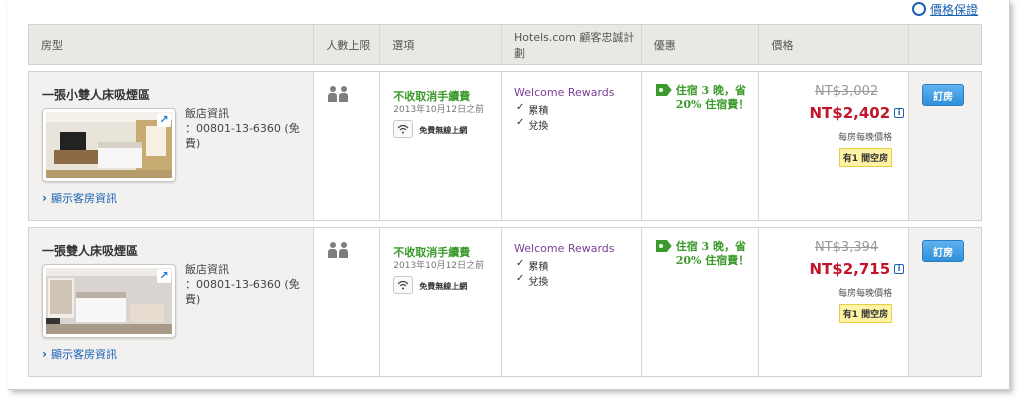 This screenshot has height=400, width=1024. Describe the element at coordinates (850, 113) in the screenshot. I see `discounted-price: NT$2,402` at that location.